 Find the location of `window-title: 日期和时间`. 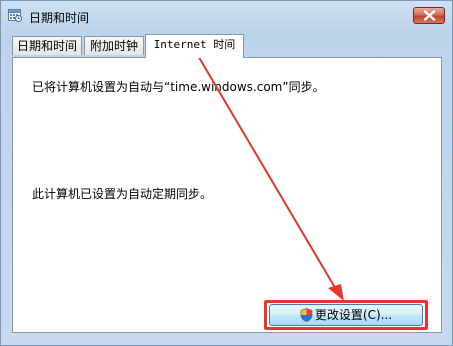

window-title: 日期和时间 is located at coordinates (59, 18).